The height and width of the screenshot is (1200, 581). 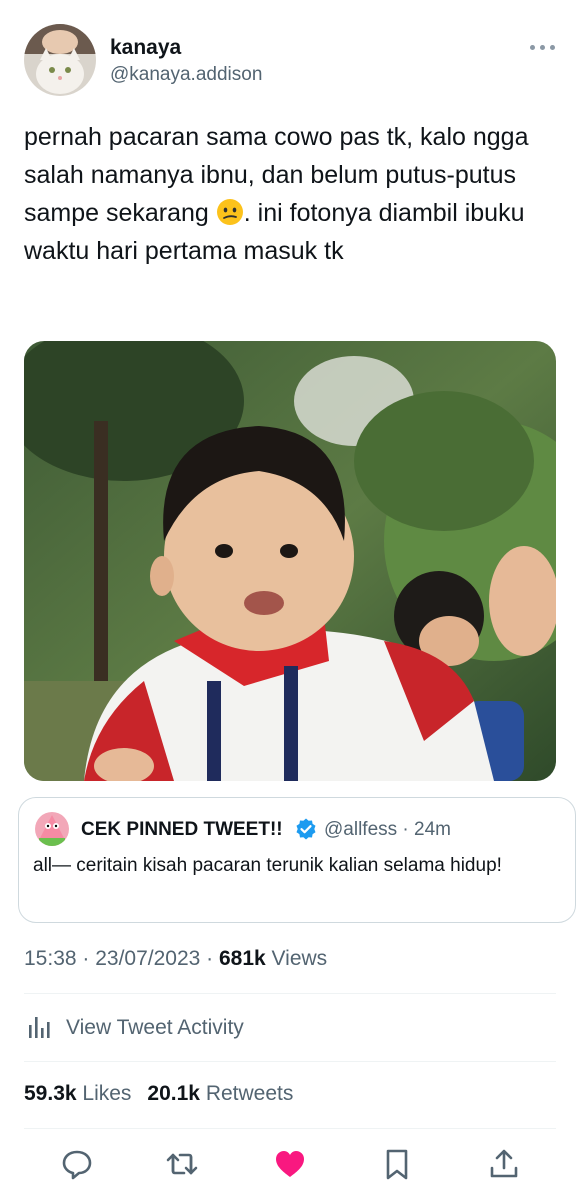 I want to click on view-tweet-activity-button: View Tweet Activity, so click(x=134, y=1028).